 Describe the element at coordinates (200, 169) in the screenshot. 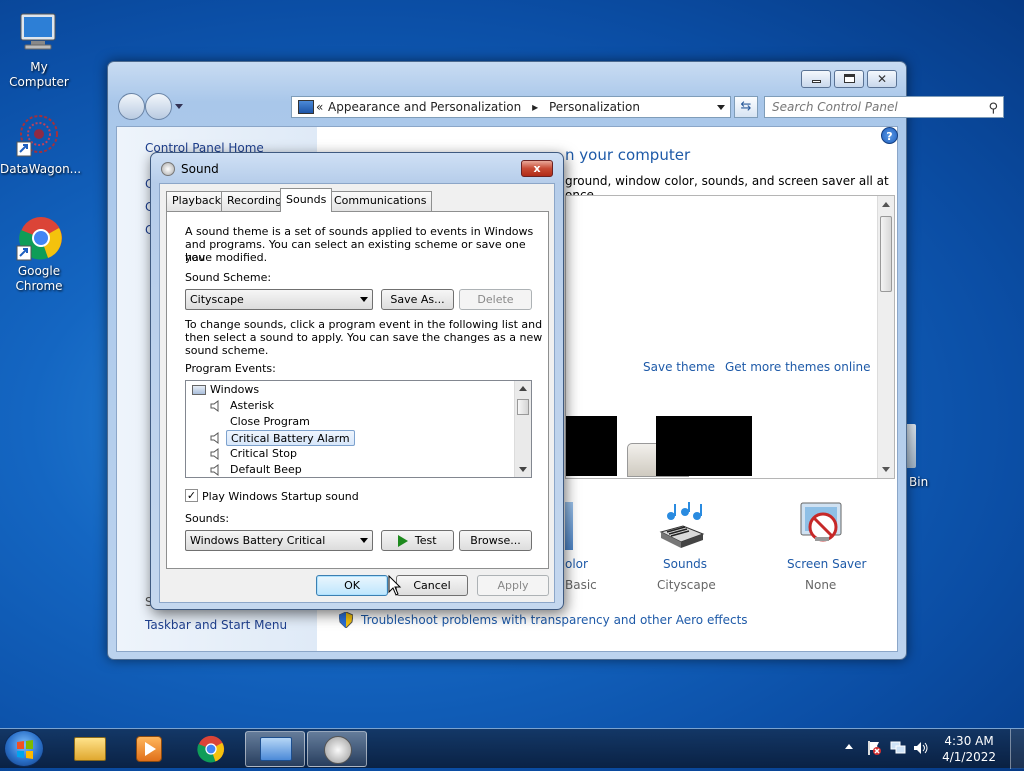

I see `dialog-title: Sound` at that location.